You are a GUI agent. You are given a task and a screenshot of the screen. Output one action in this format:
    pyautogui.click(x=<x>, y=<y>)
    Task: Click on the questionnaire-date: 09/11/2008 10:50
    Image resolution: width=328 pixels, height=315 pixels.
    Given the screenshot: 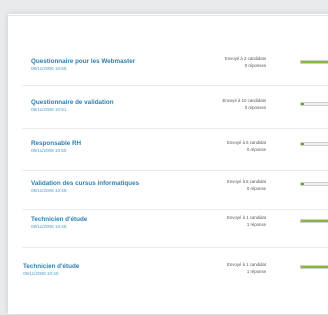 What is the action you would take?
    pyautogui.click(x=49, y=150)
    